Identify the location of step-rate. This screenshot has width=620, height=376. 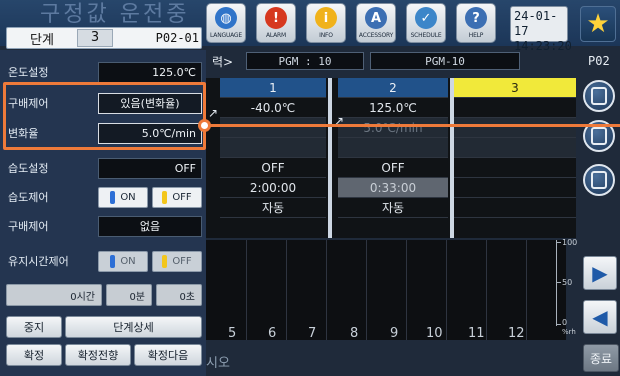
(273, 128).